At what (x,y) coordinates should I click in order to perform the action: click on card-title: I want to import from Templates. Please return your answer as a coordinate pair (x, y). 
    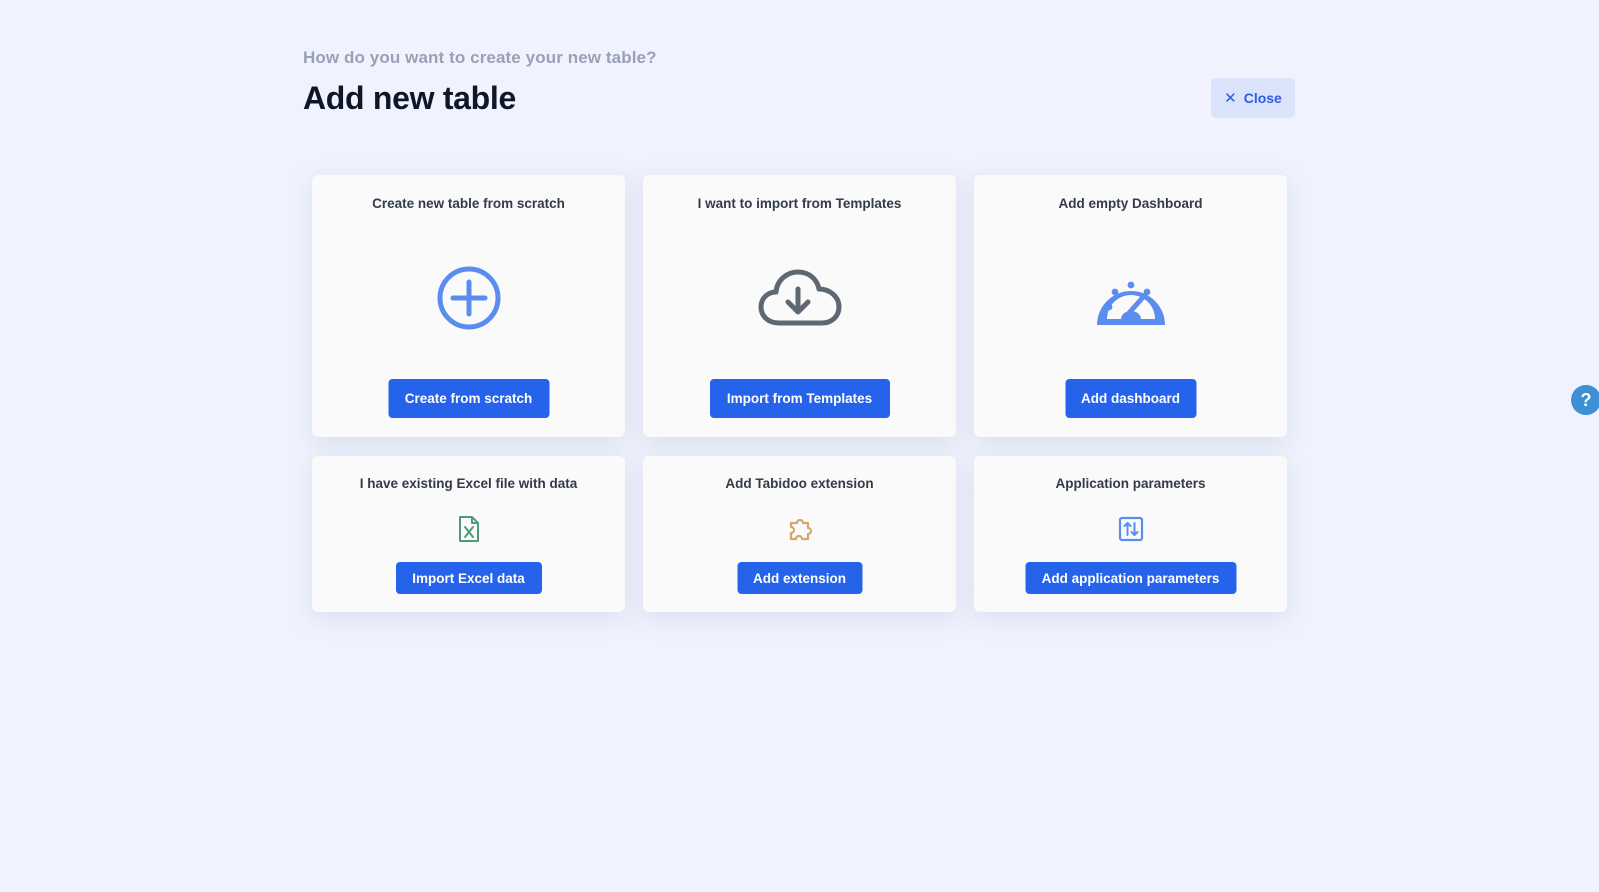
    Looking at the image, I should click on (799, 203).